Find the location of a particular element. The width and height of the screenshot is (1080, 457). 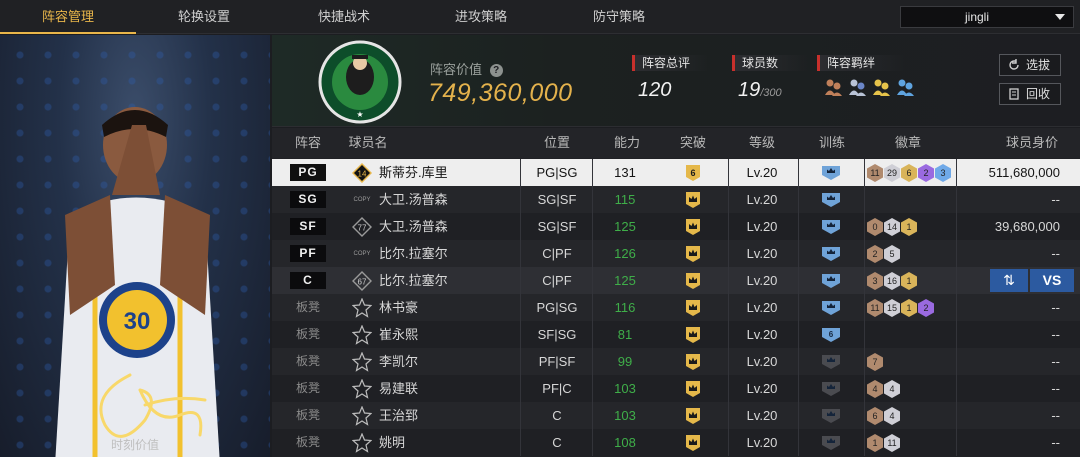

player-name: 李凯尔 is located at coordinates (398, 361).